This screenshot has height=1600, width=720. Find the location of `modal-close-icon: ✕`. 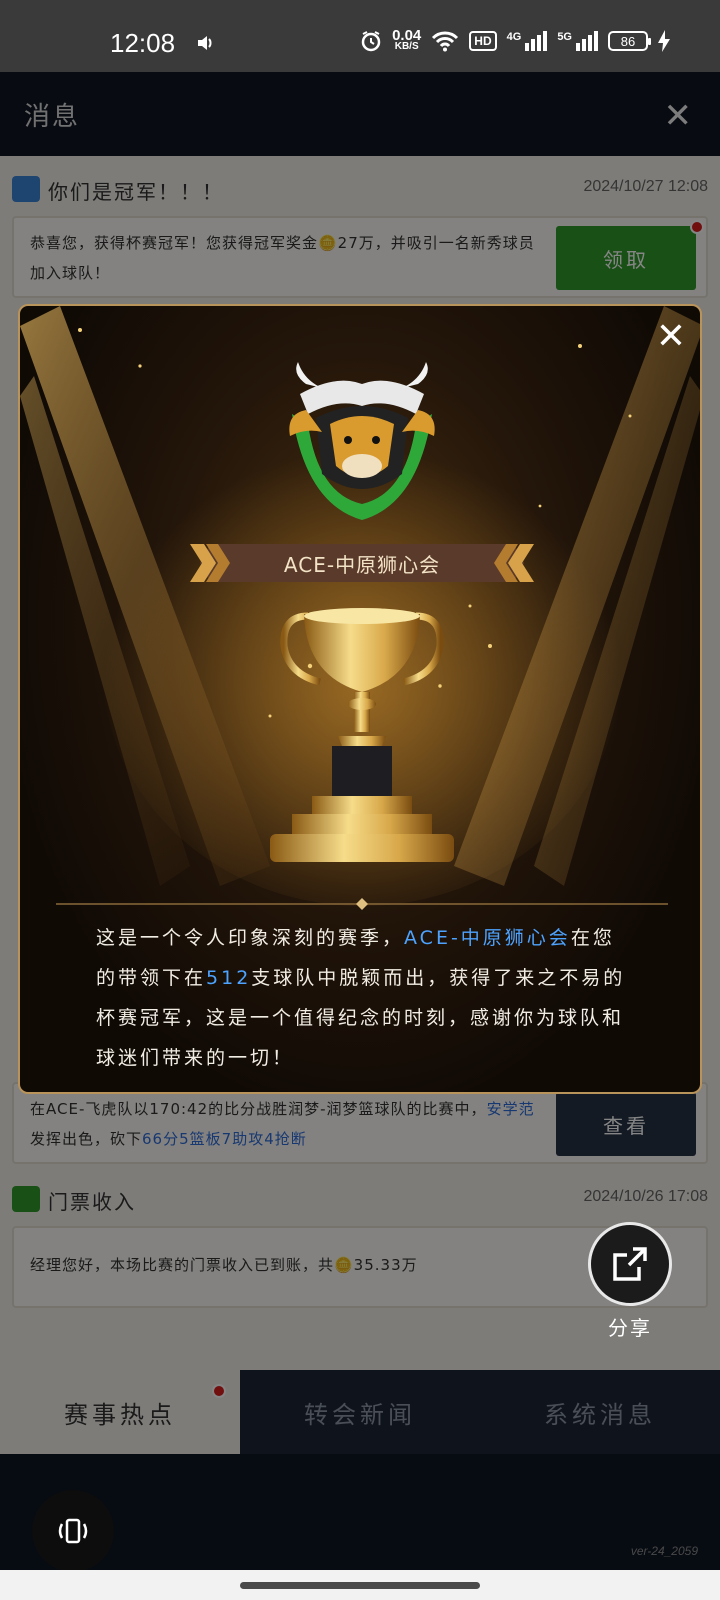

modal-close-icon: ✕ is located at coordinates (671, 336).